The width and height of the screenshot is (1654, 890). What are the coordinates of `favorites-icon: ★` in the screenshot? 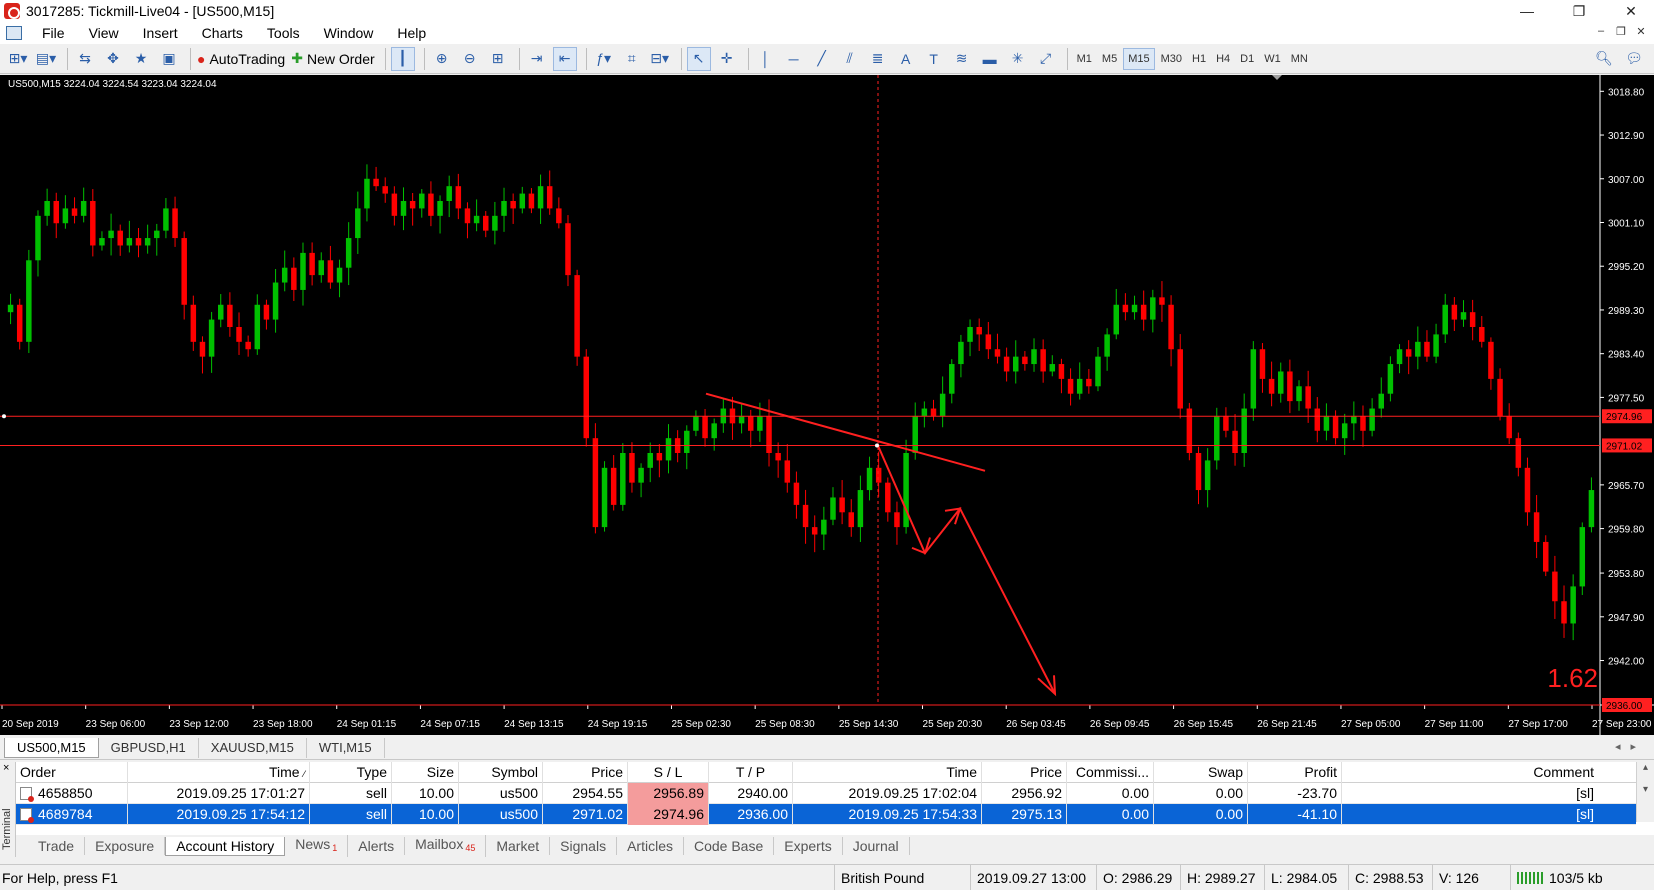 It's located at (141, 59).